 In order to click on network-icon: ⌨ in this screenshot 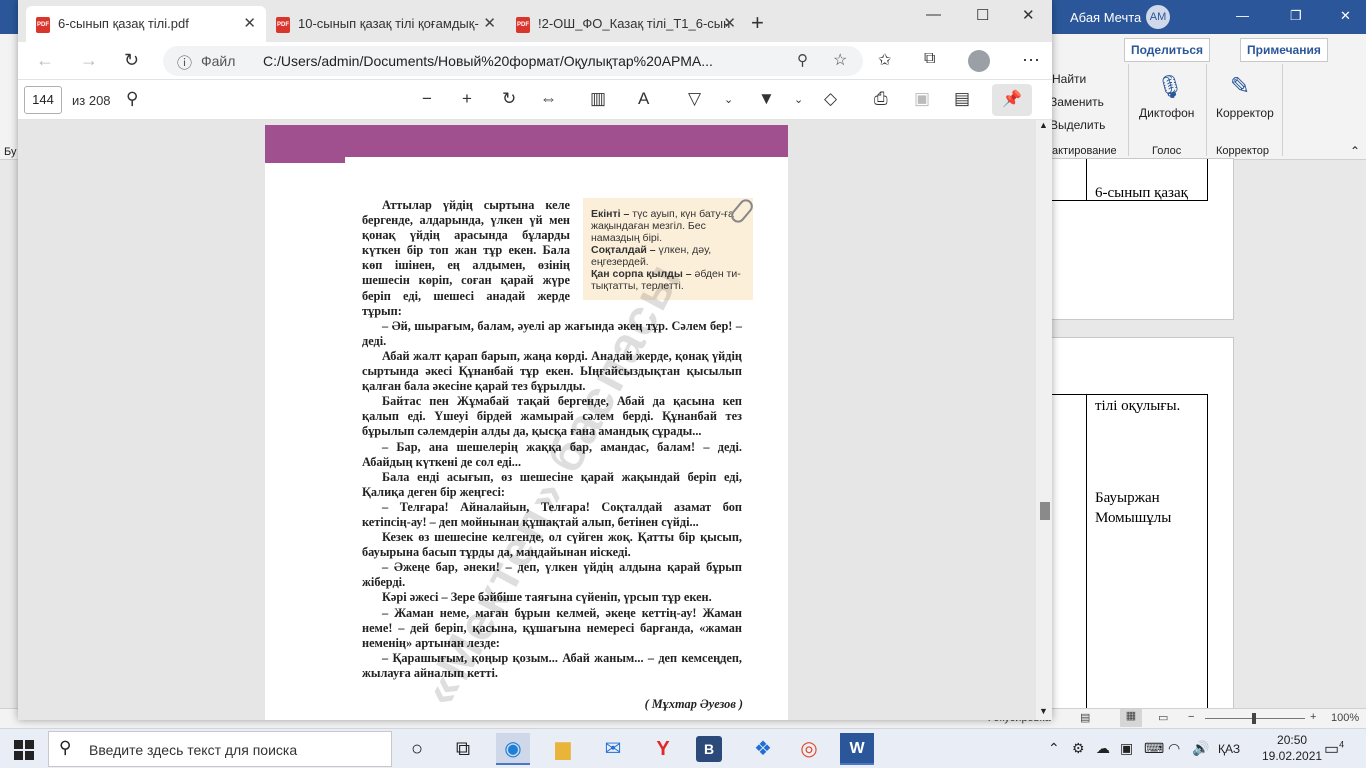, I will do `click(1154, 748)`.